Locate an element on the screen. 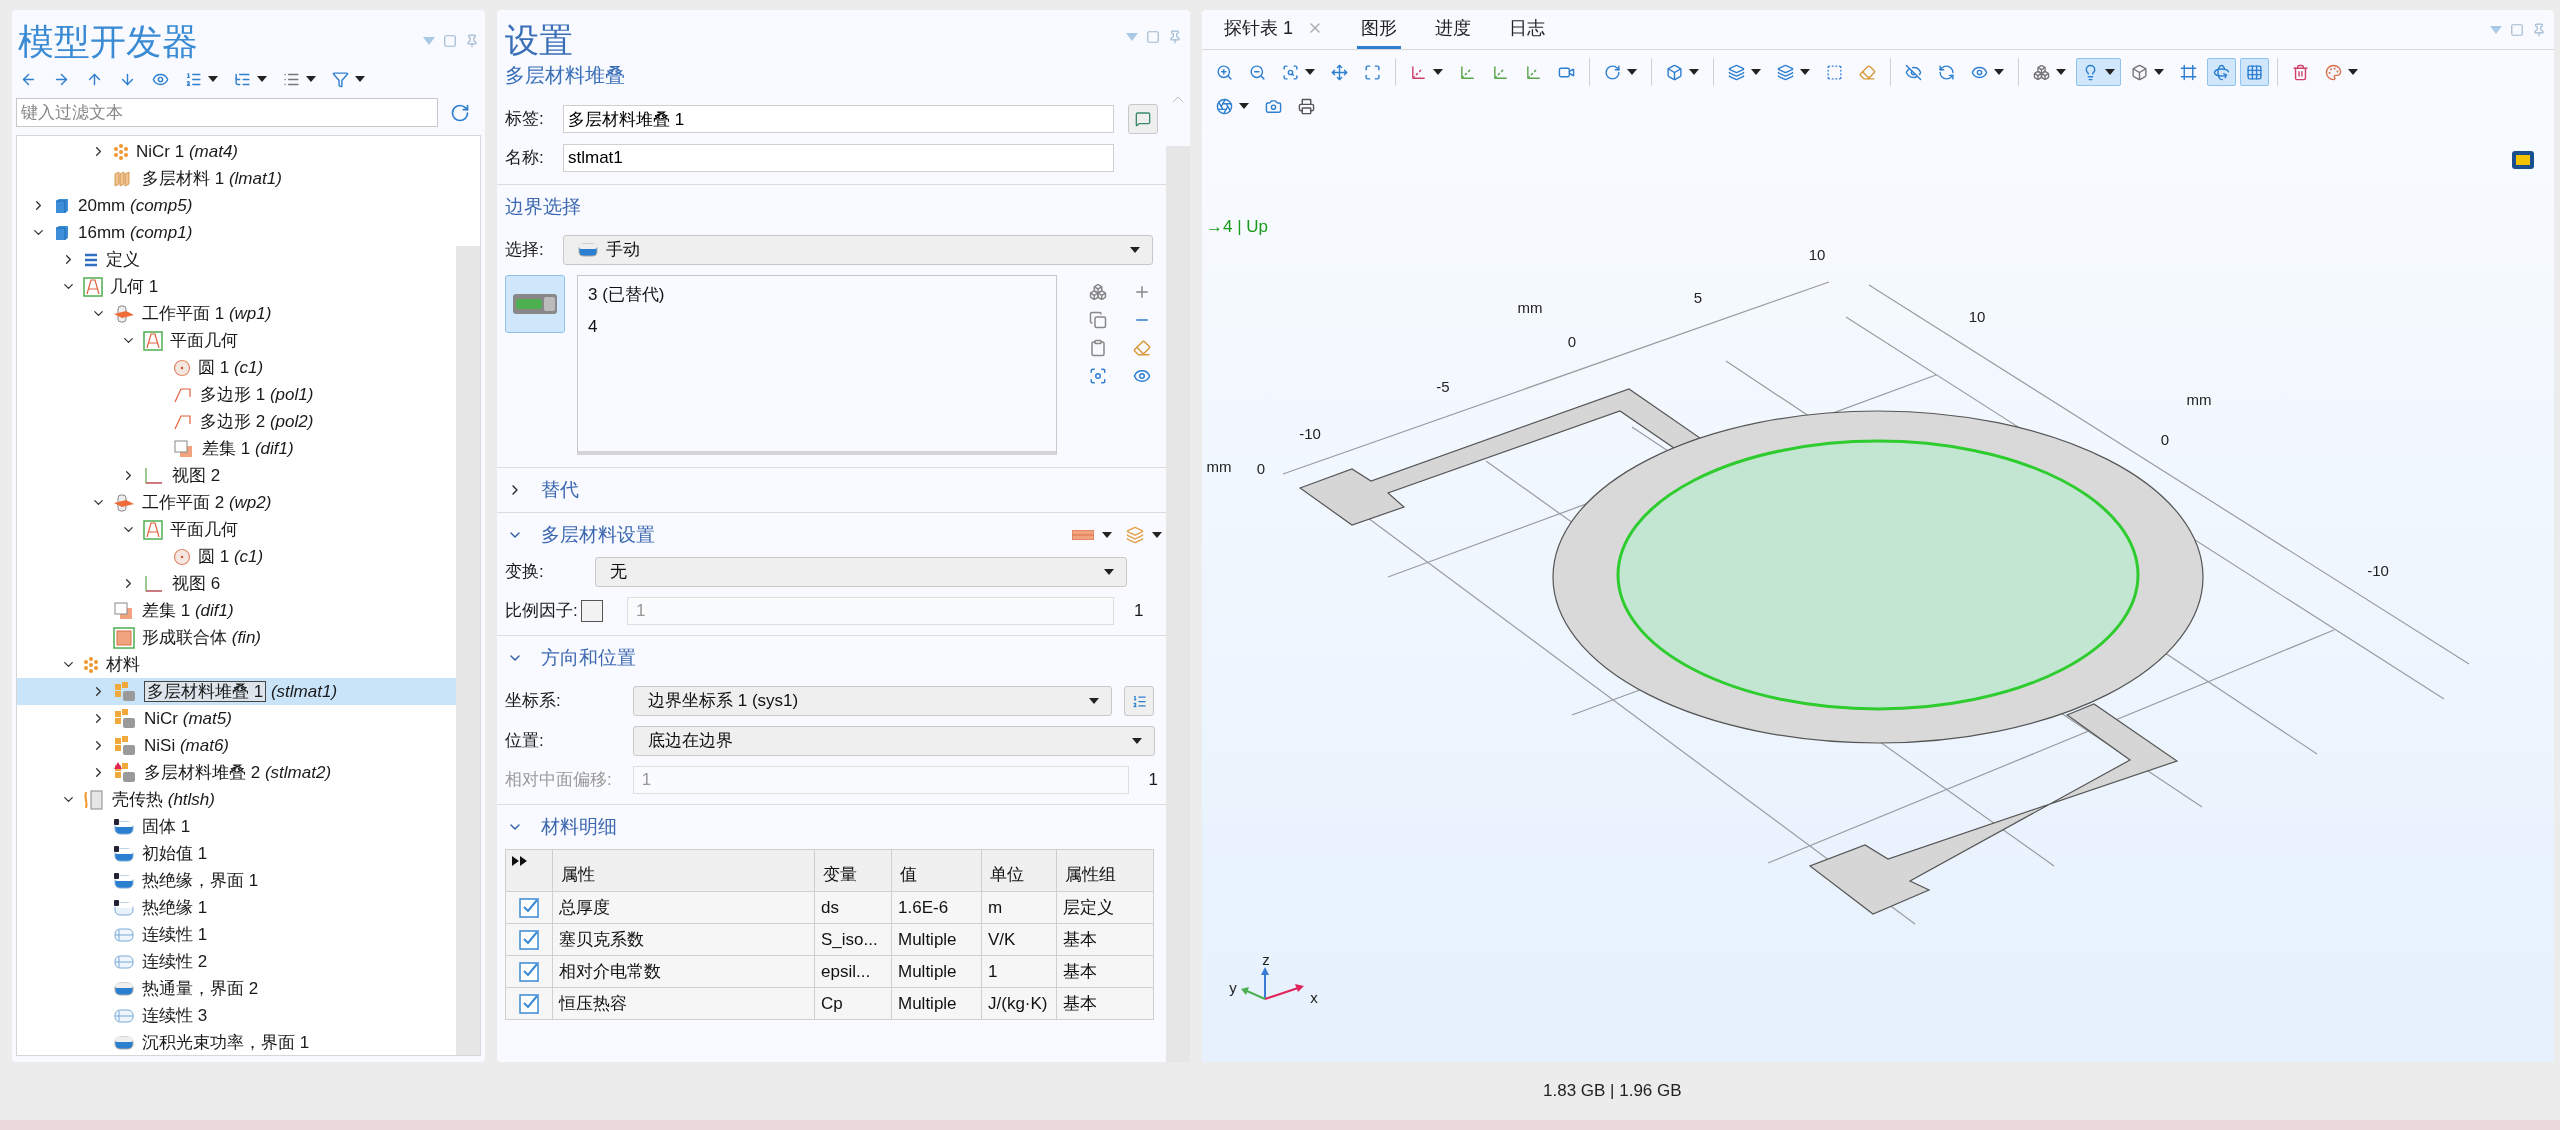 The width and height of the screenshot is (2560, 1130). polyline-icon is located at coordinates (183, 394).